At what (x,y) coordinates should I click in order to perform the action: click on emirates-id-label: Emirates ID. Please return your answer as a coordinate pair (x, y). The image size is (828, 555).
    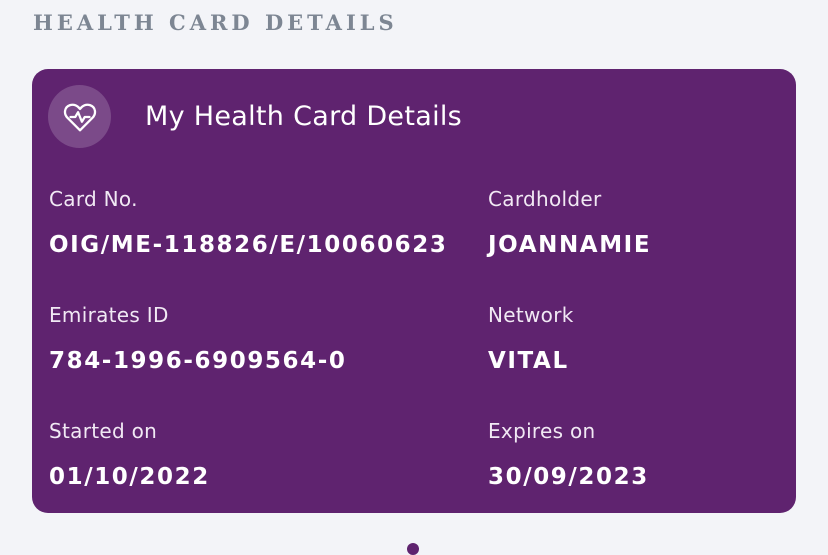
    Looking at the image, I should click on (109, 315).